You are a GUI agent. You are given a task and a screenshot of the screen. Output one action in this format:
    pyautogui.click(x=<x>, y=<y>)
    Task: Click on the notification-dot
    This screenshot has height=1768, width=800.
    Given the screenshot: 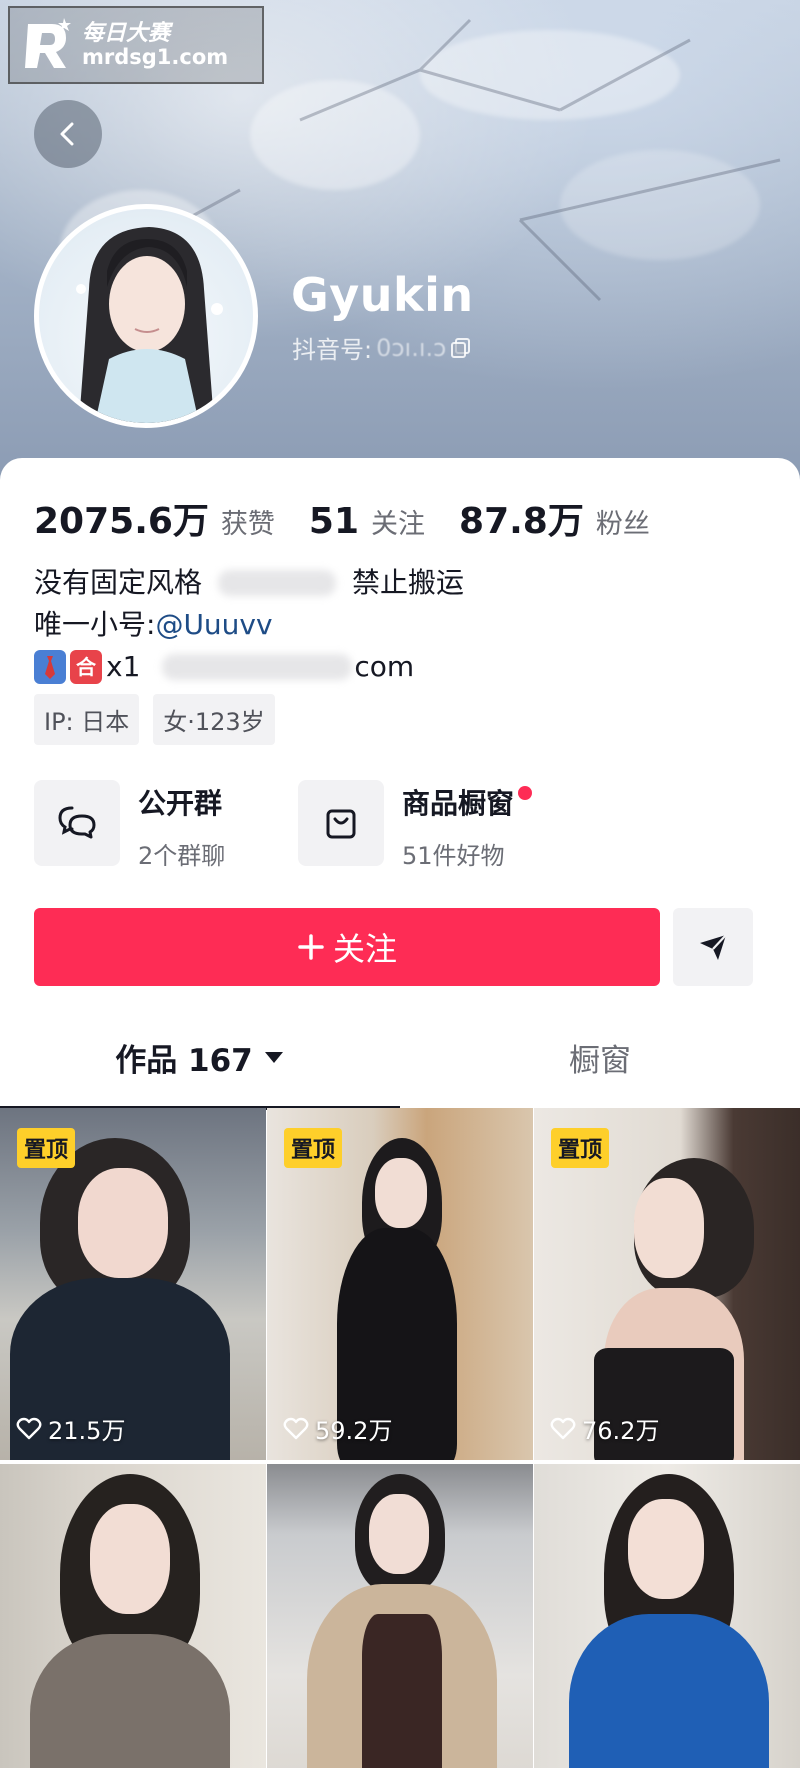 What is the action you would take?
    pyautogui.click(x=525, y=793)
    